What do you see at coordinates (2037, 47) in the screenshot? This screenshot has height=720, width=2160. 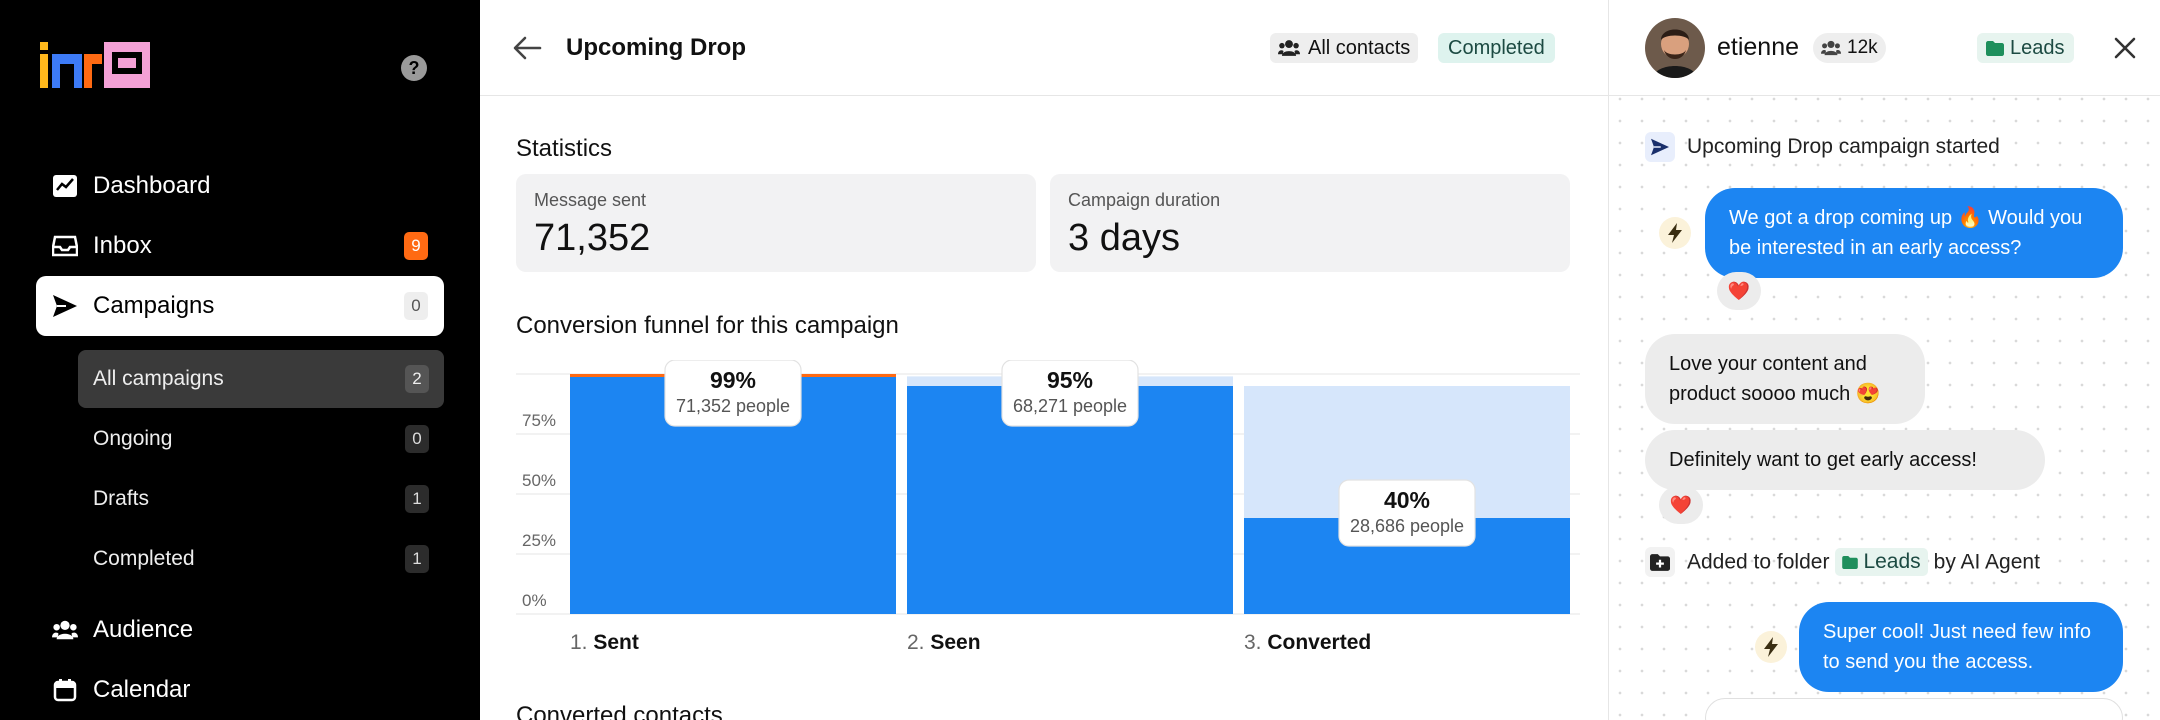 I see `folder-label: Leads` at bounding box center [2037, 47].